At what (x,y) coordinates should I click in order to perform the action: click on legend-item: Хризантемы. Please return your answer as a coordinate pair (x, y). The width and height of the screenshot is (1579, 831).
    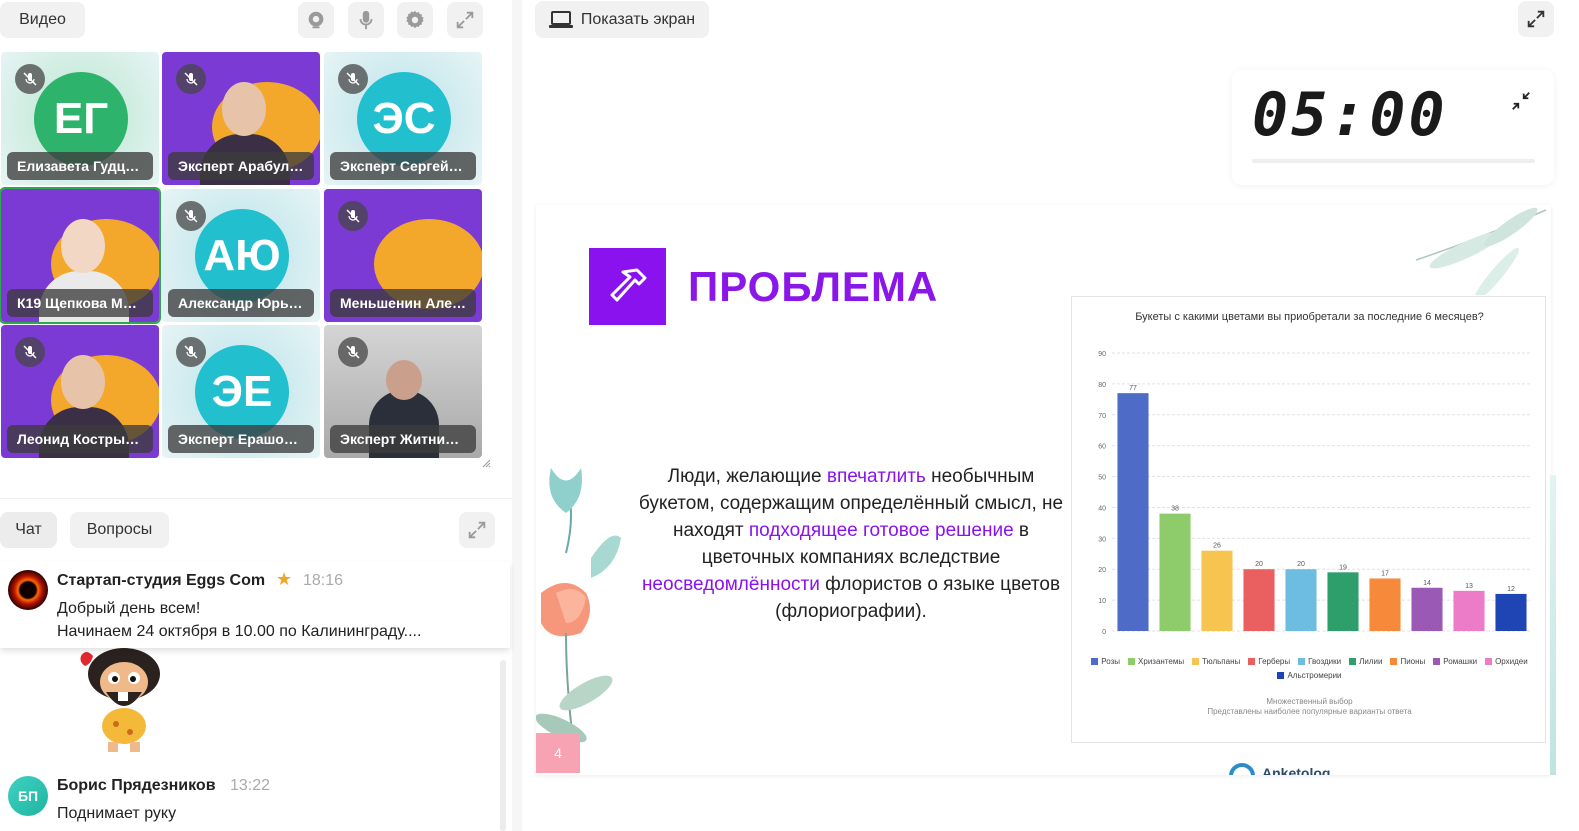
    Looking at the image, I should click on (1156, 662).